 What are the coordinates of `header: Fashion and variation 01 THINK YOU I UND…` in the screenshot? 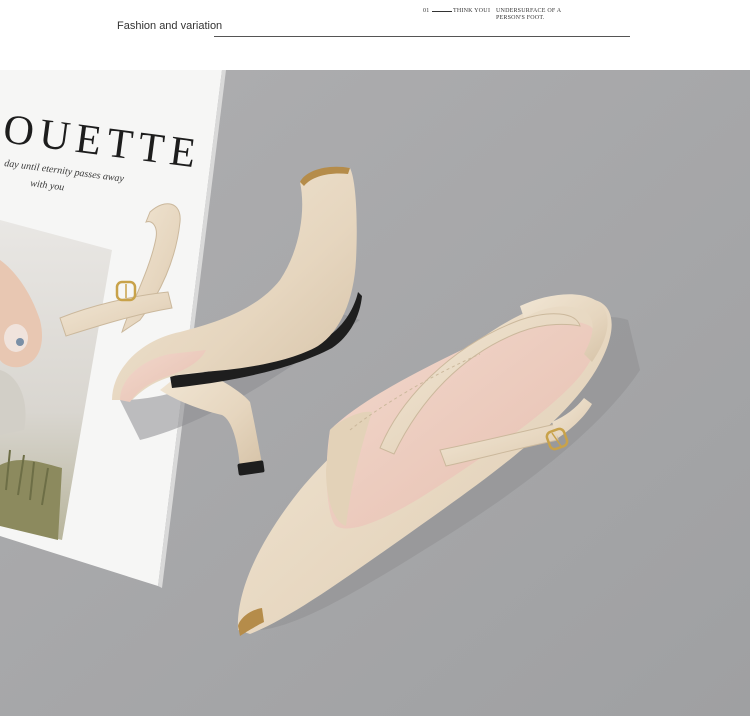 It's located at (375, 35).